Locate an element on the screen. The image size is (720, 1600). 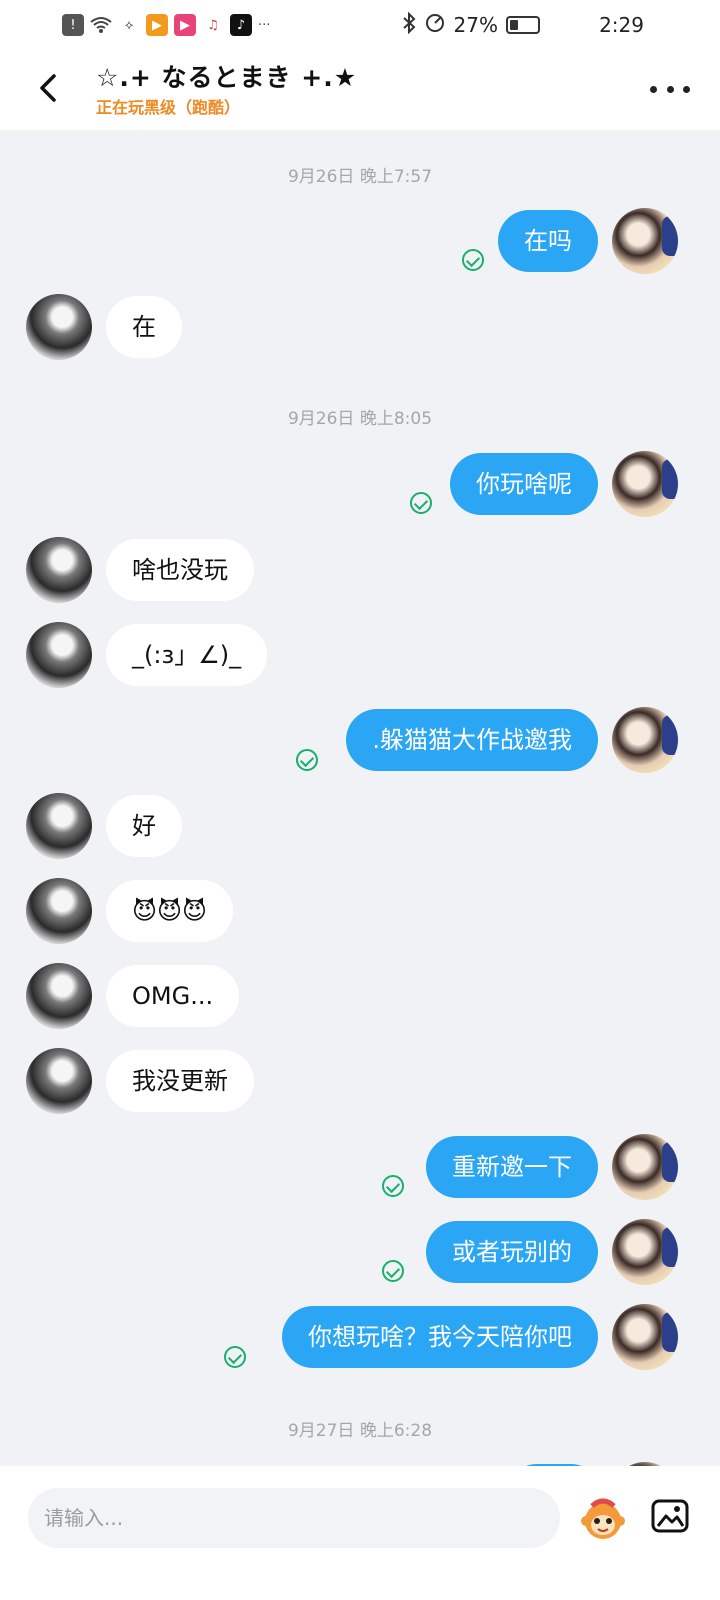
clock: 2:29 is located at coordinates (621, 25).